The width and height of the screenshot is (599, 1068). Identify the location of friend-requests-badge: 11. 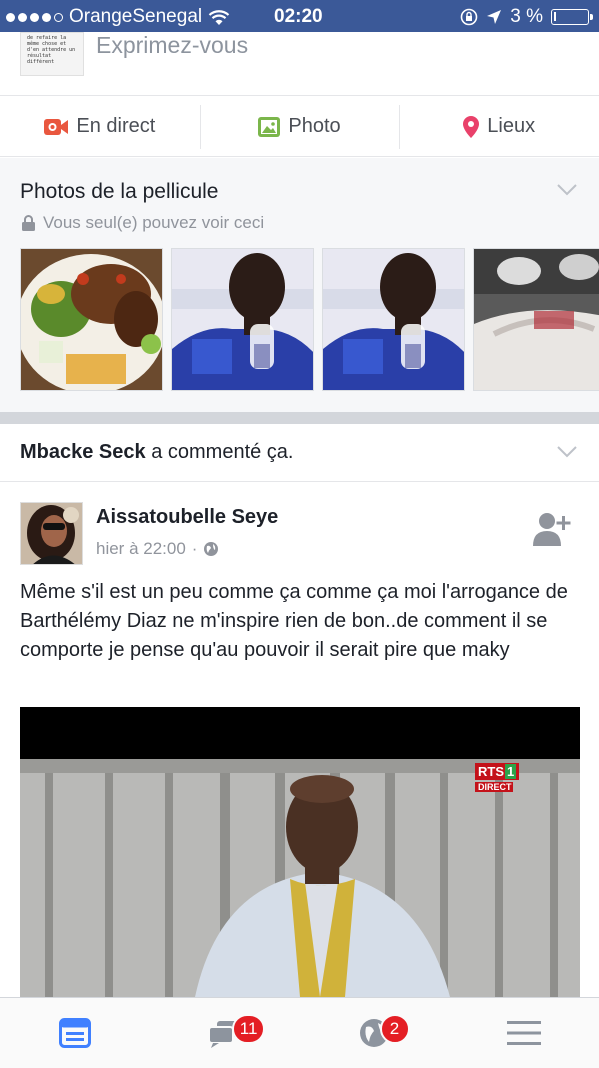
(248, 1029).